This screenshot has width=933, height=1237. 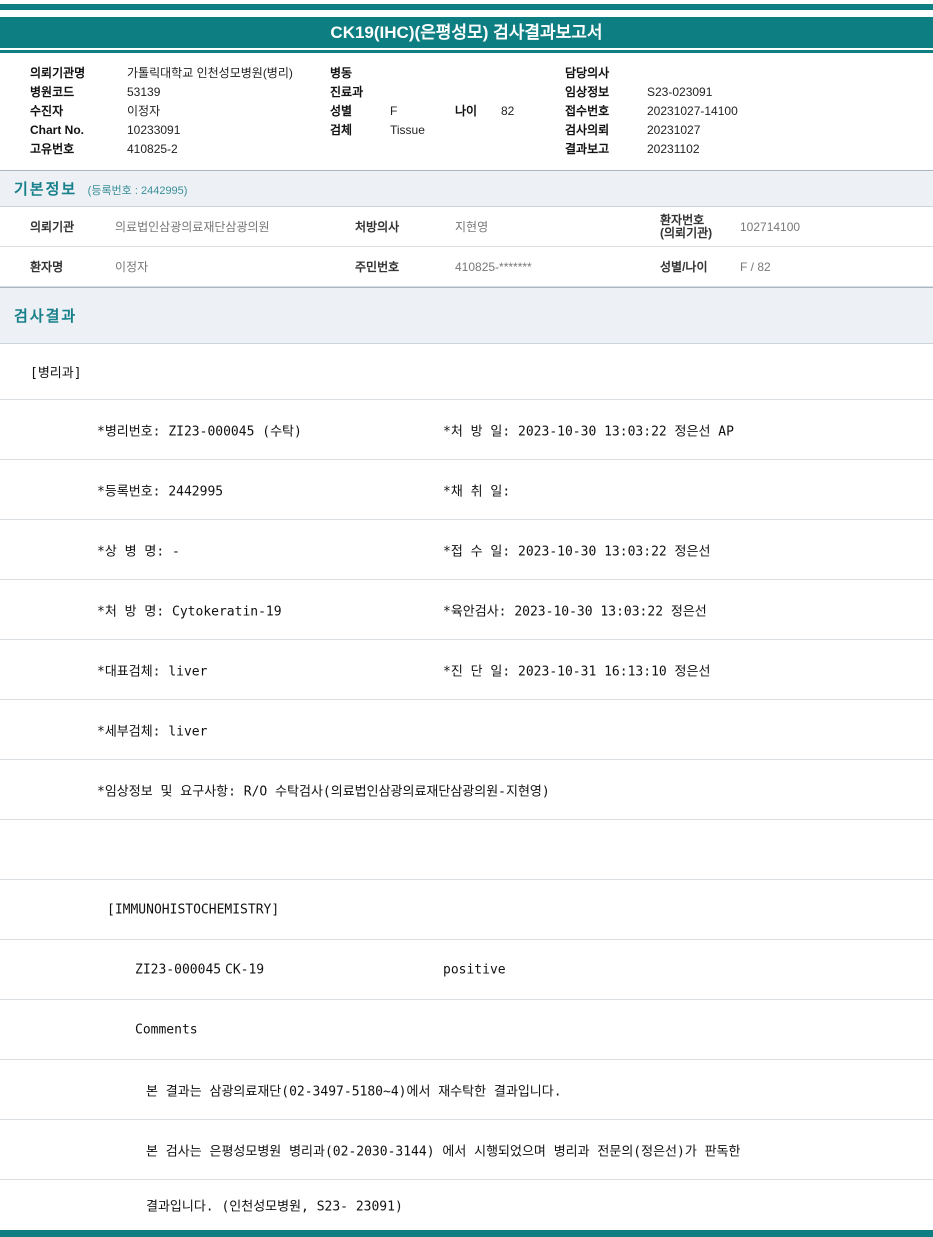 What do you see at coordinates (245, 969) in the screenshot?
I see `ihc-test-name: CK-19` at bounding box center [245, 969].